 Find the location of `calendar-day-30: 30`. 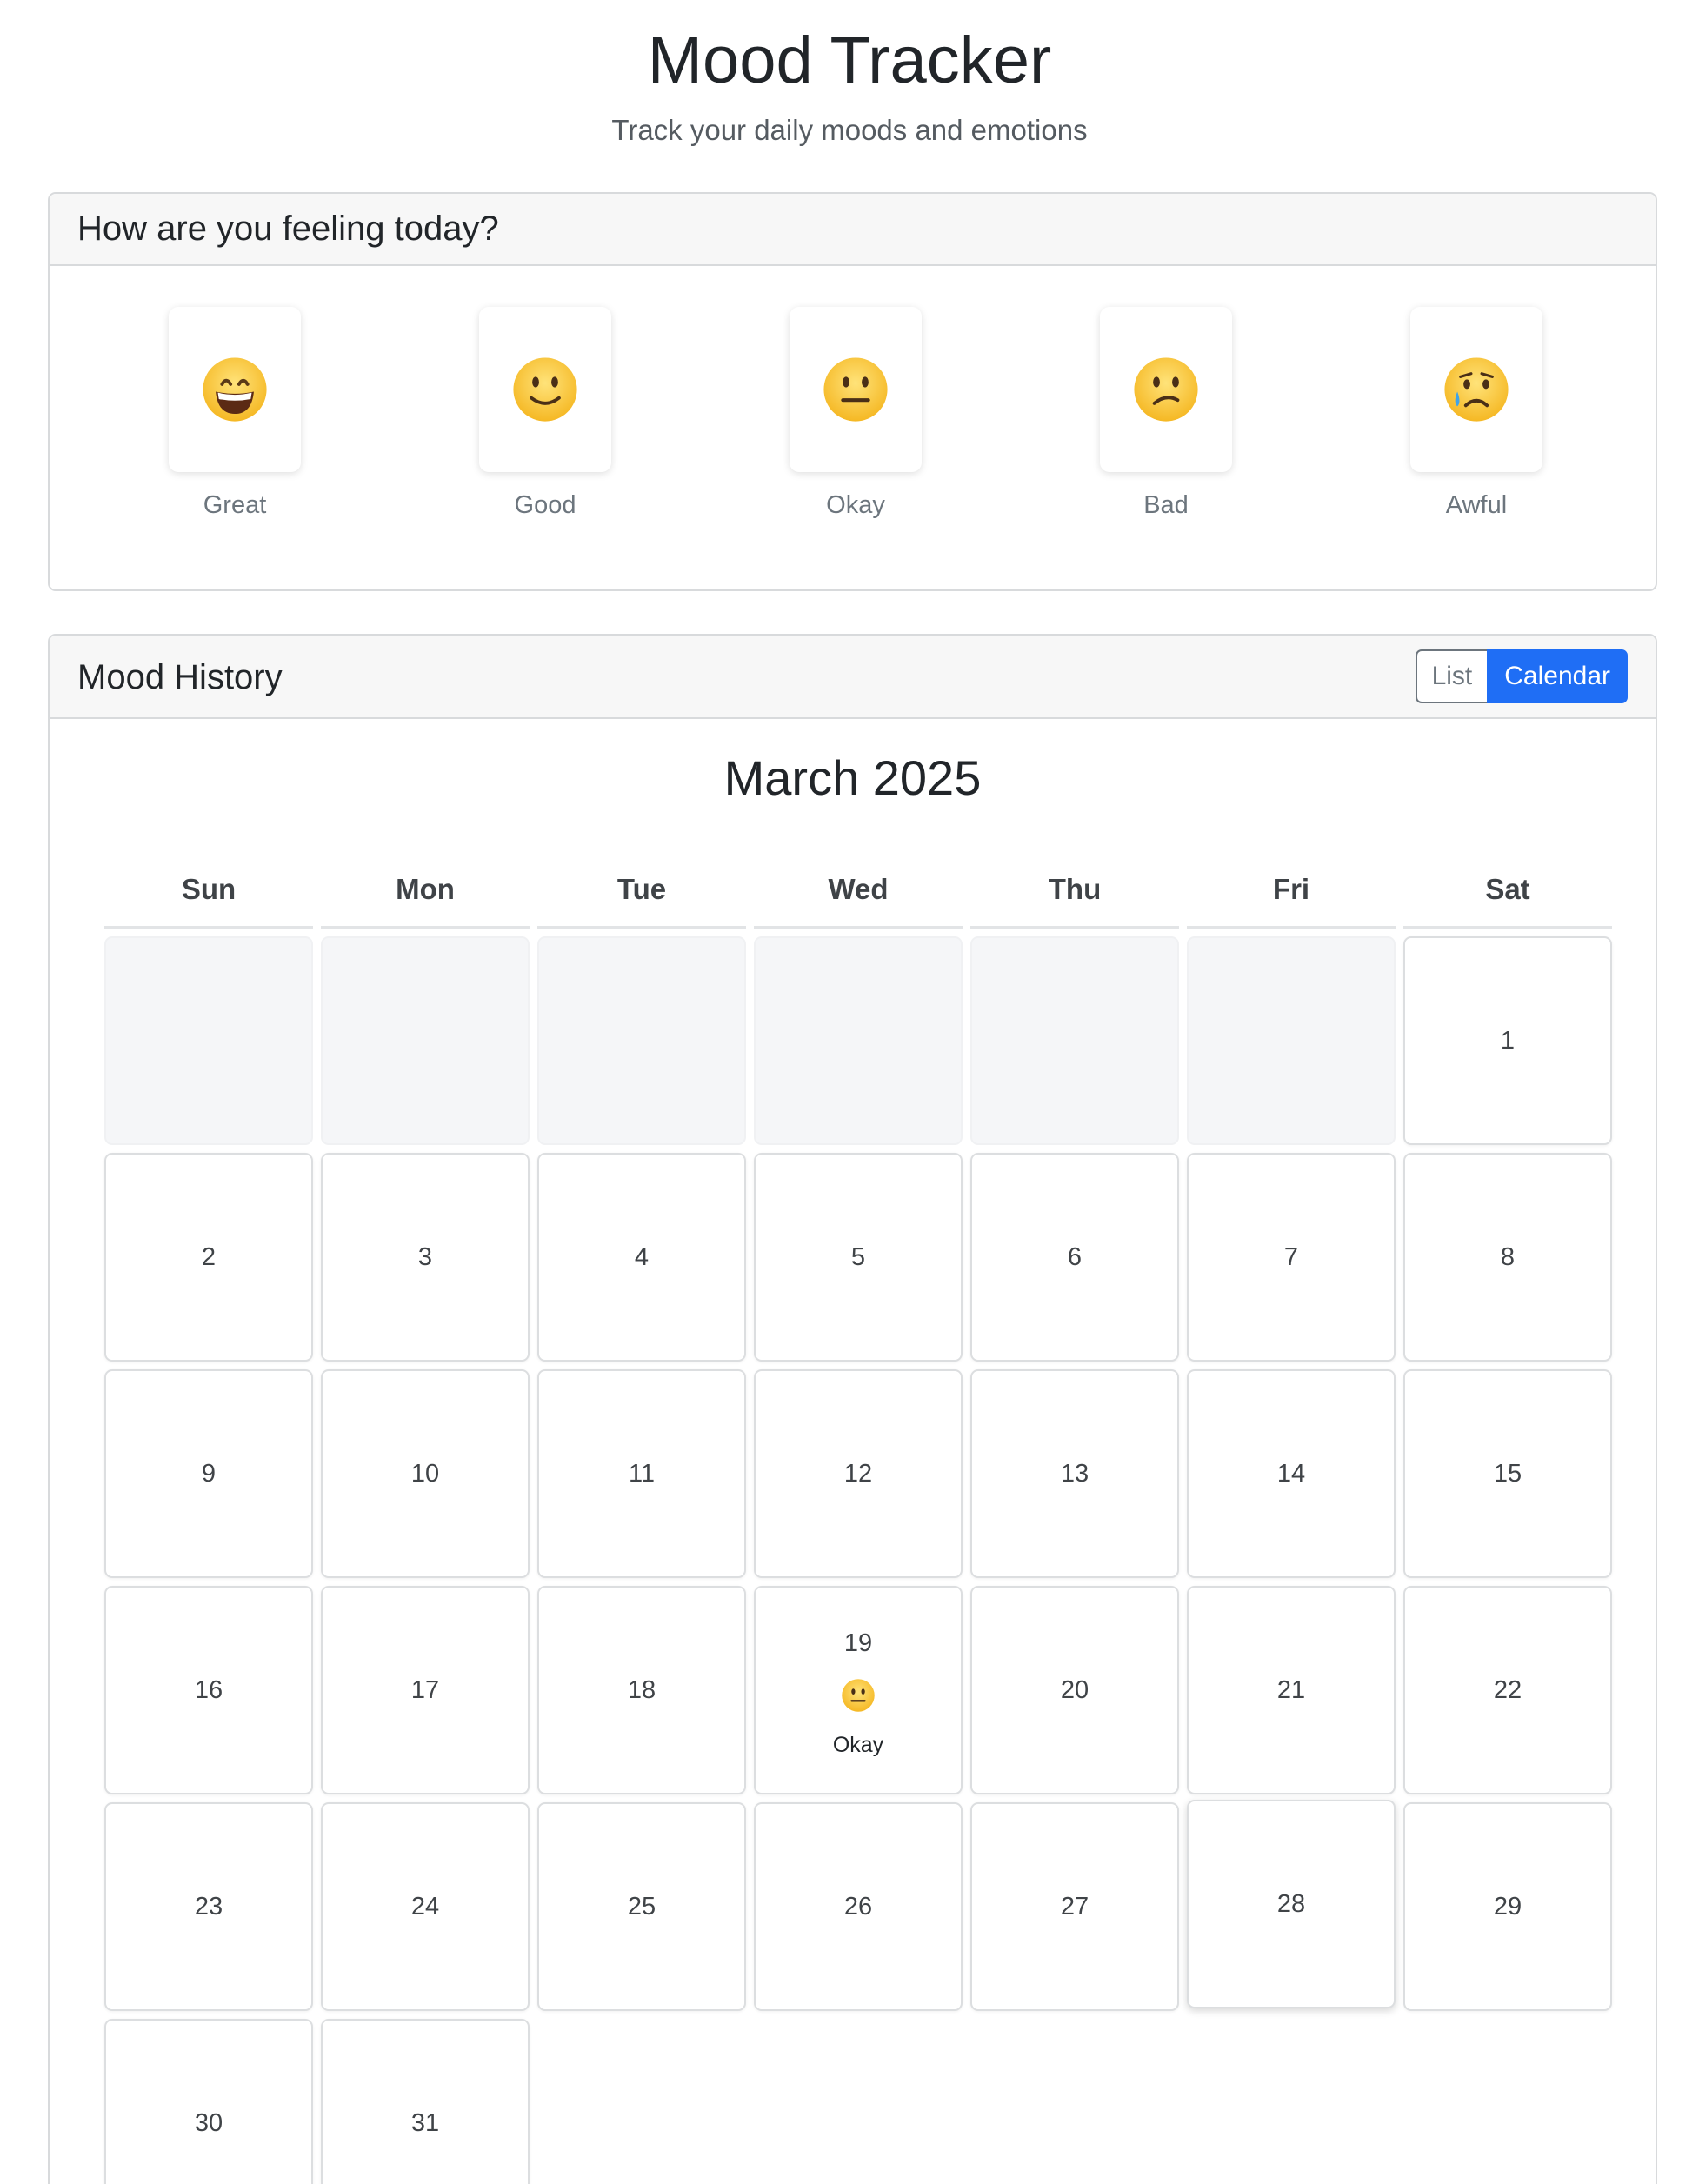

calendar-day-30: 30 is located at coordinates (208, 2101).